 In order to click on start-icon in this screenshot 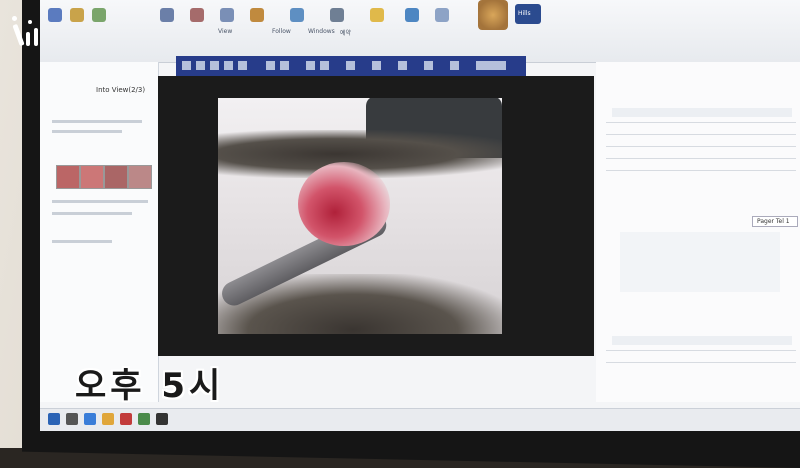, I will do `click(54, 419)`.